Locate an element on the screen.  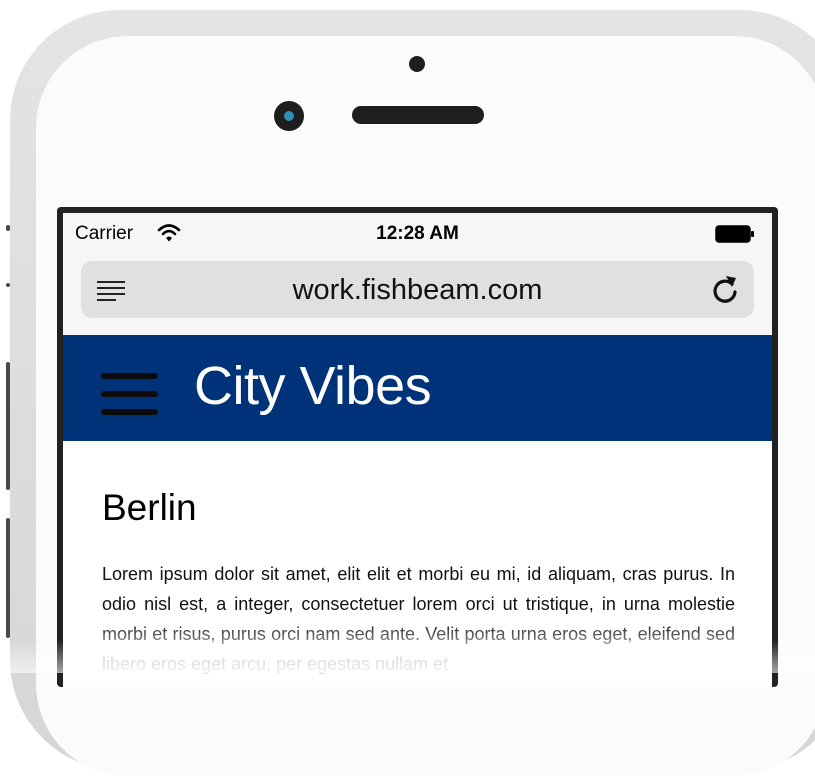
clock-time: 12:28 AM is located at coordinates (417, 233).